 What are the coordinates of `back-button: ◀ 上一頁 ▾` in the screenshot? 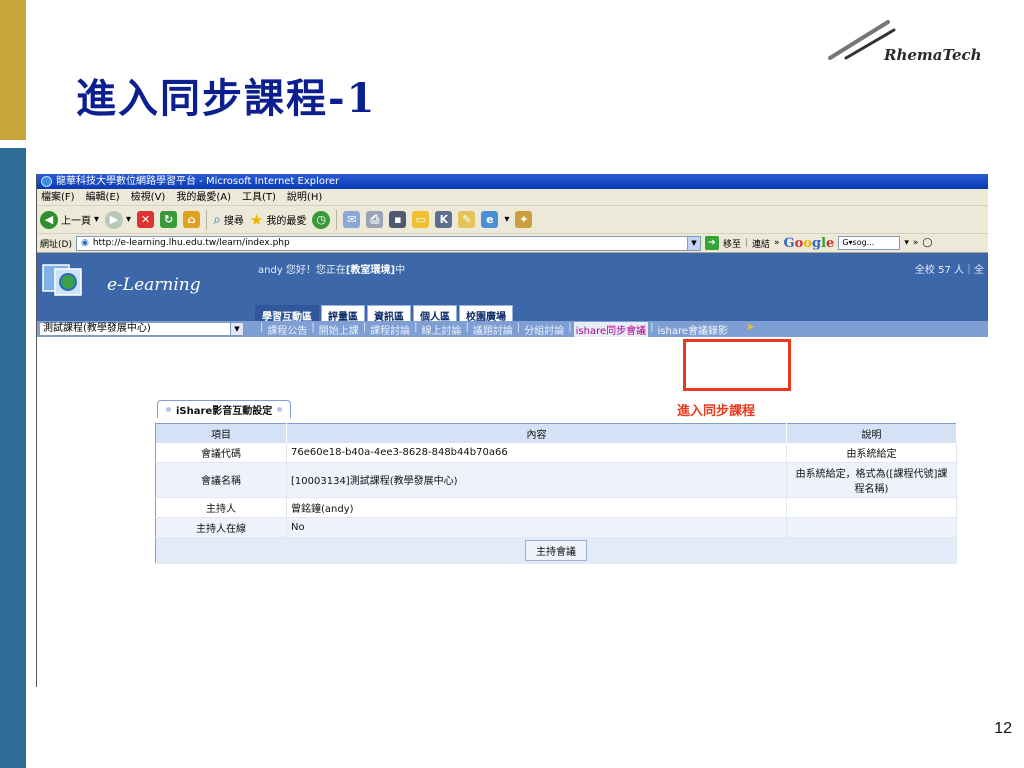 It's located at (70, 219).